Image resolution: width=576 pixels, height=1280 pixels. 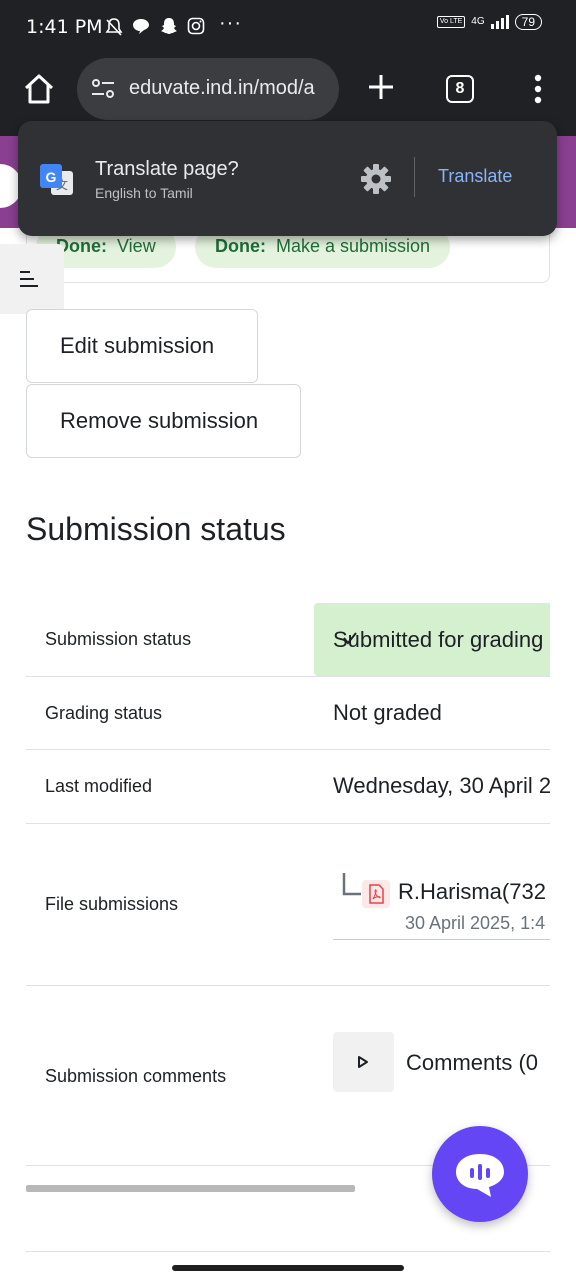 I want to click on completion-status: Done:, so click(x=240, y=246).